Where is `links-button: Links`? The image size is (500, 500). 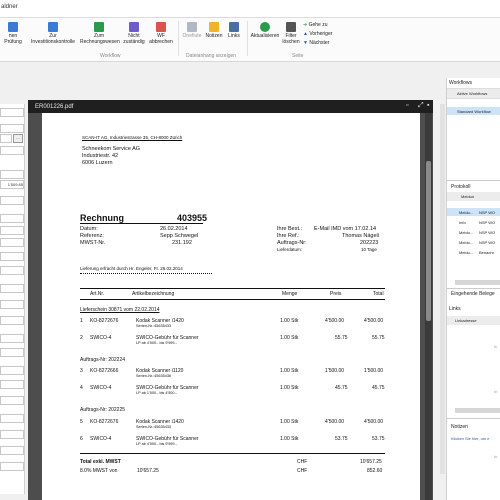 links-button: Links is located at coordinates (234, 30).